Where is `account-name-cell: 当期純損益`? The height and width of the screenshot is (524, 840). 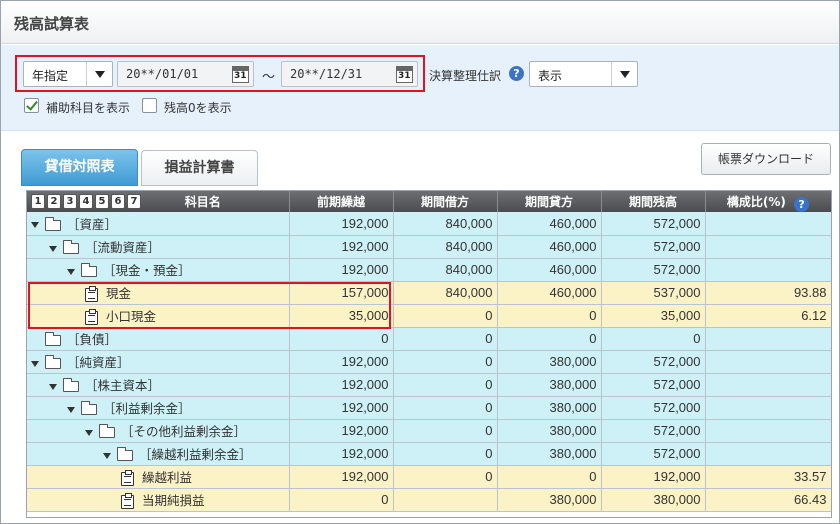
account-name-cell: 当期純損益 is located at coordinates (158, 500).